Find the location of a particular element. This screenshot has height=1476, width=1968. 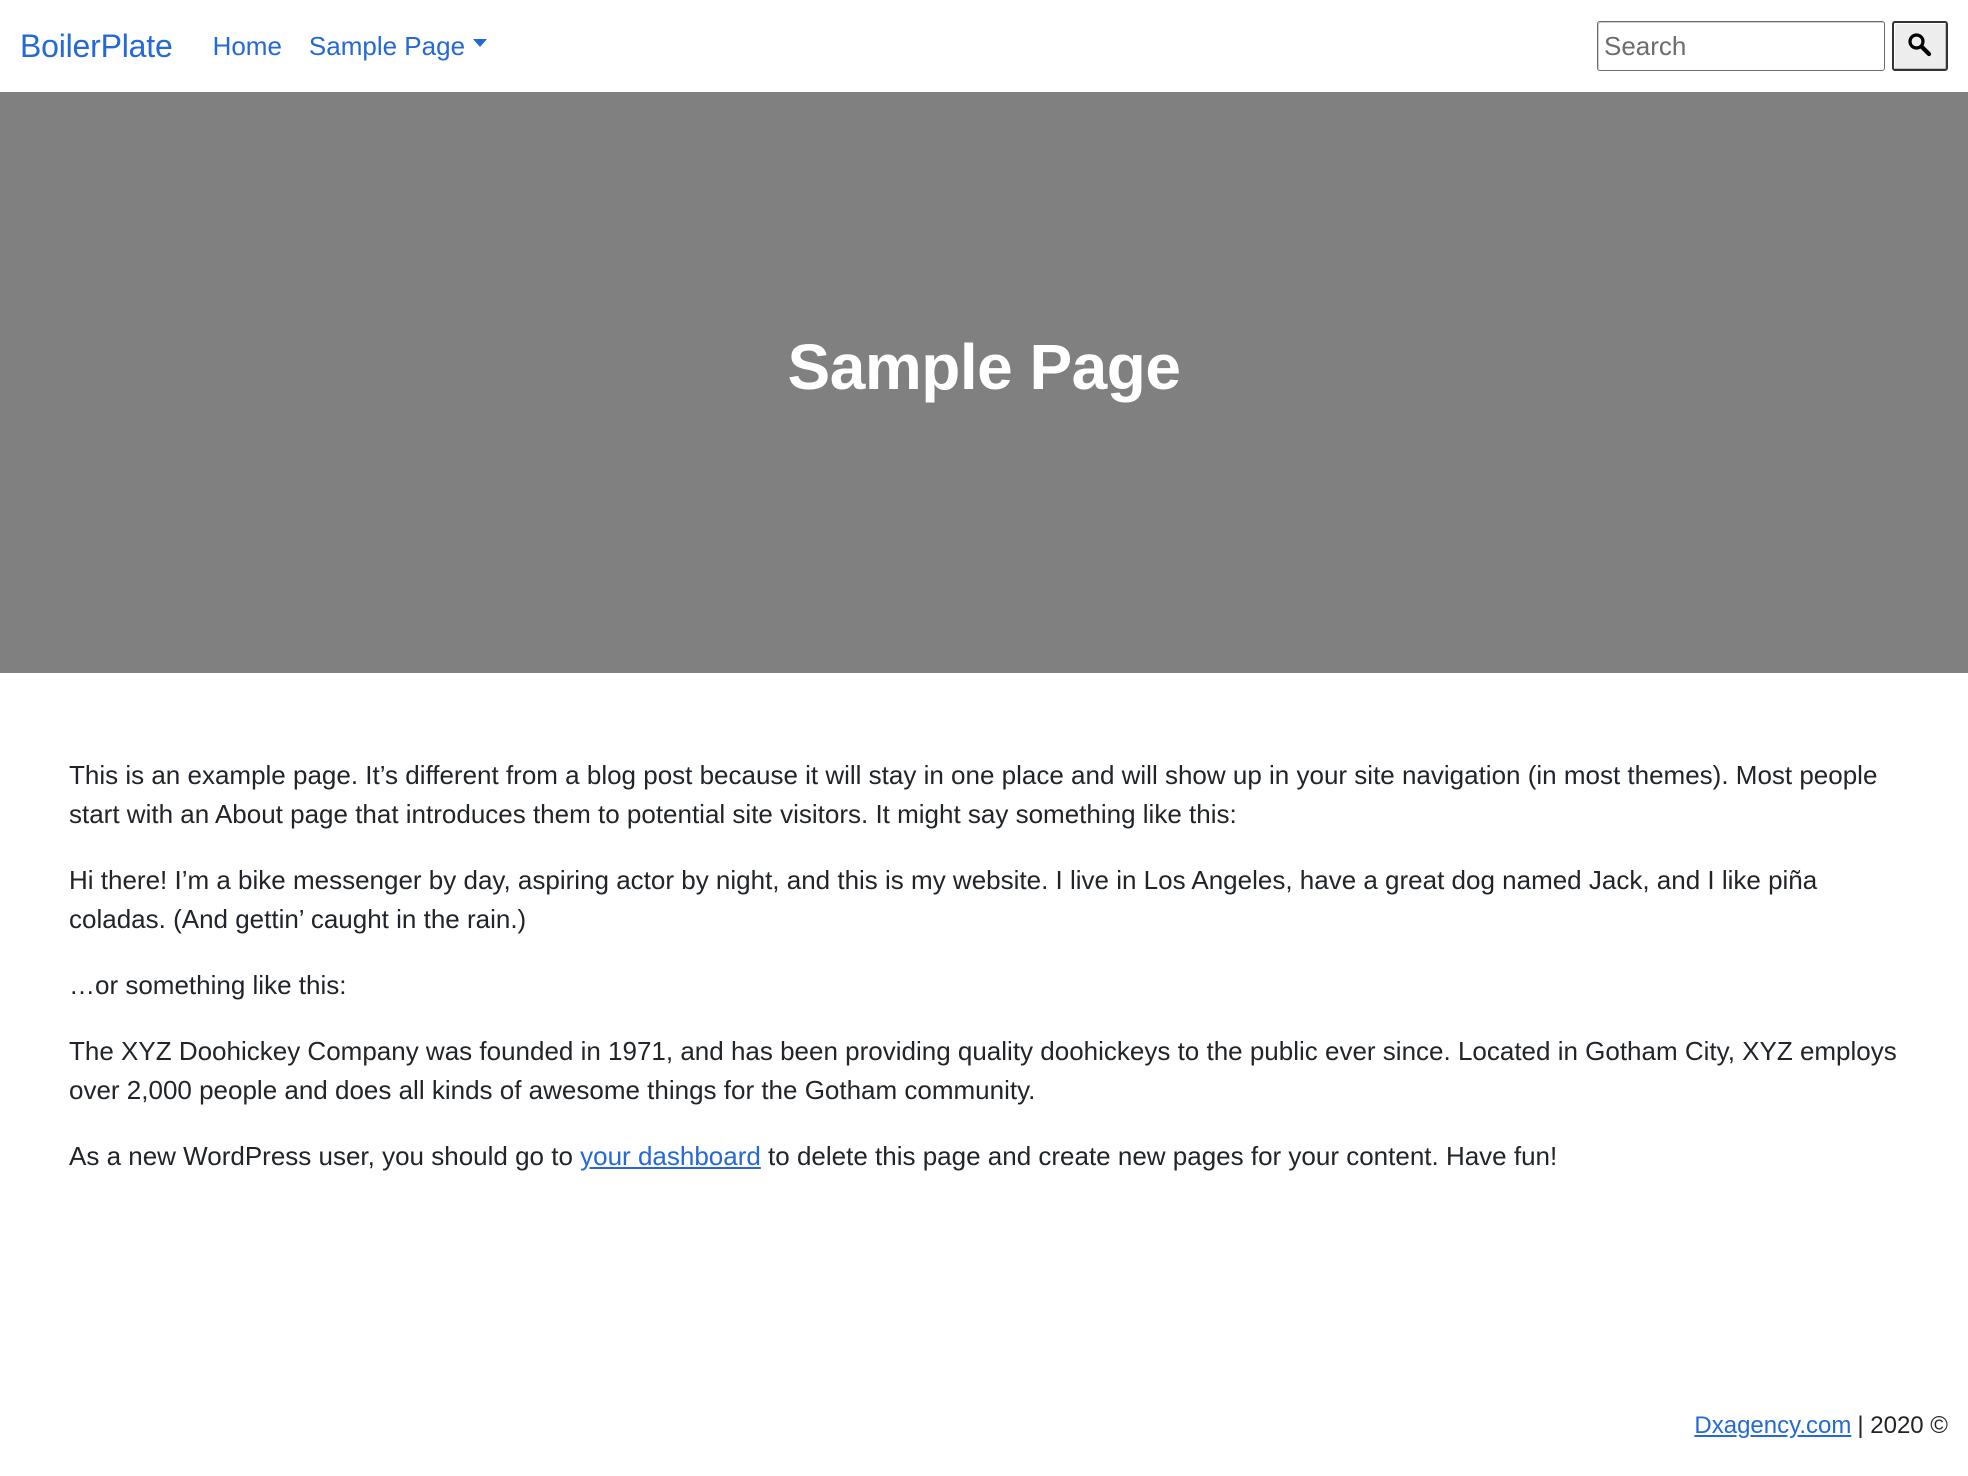

nav-link-home: Home is located at coordinates (247, 46).